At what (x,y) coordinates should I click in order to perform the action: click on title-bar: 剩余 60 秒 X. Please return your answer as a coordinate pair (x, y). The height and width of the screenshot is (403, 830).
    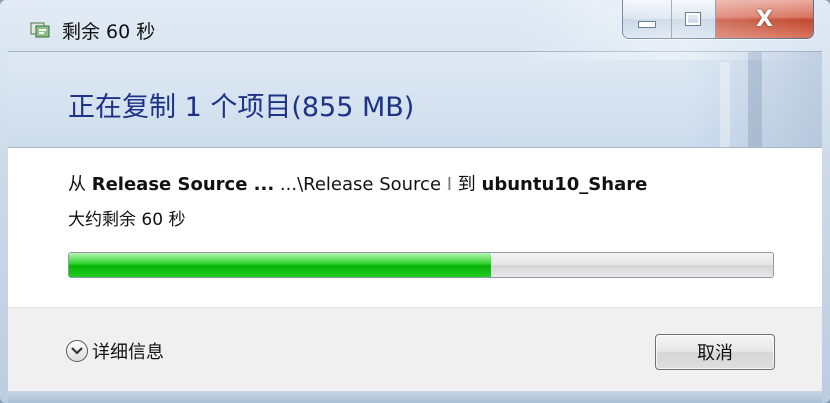
    Looking at the image, I should click on (415, 25).